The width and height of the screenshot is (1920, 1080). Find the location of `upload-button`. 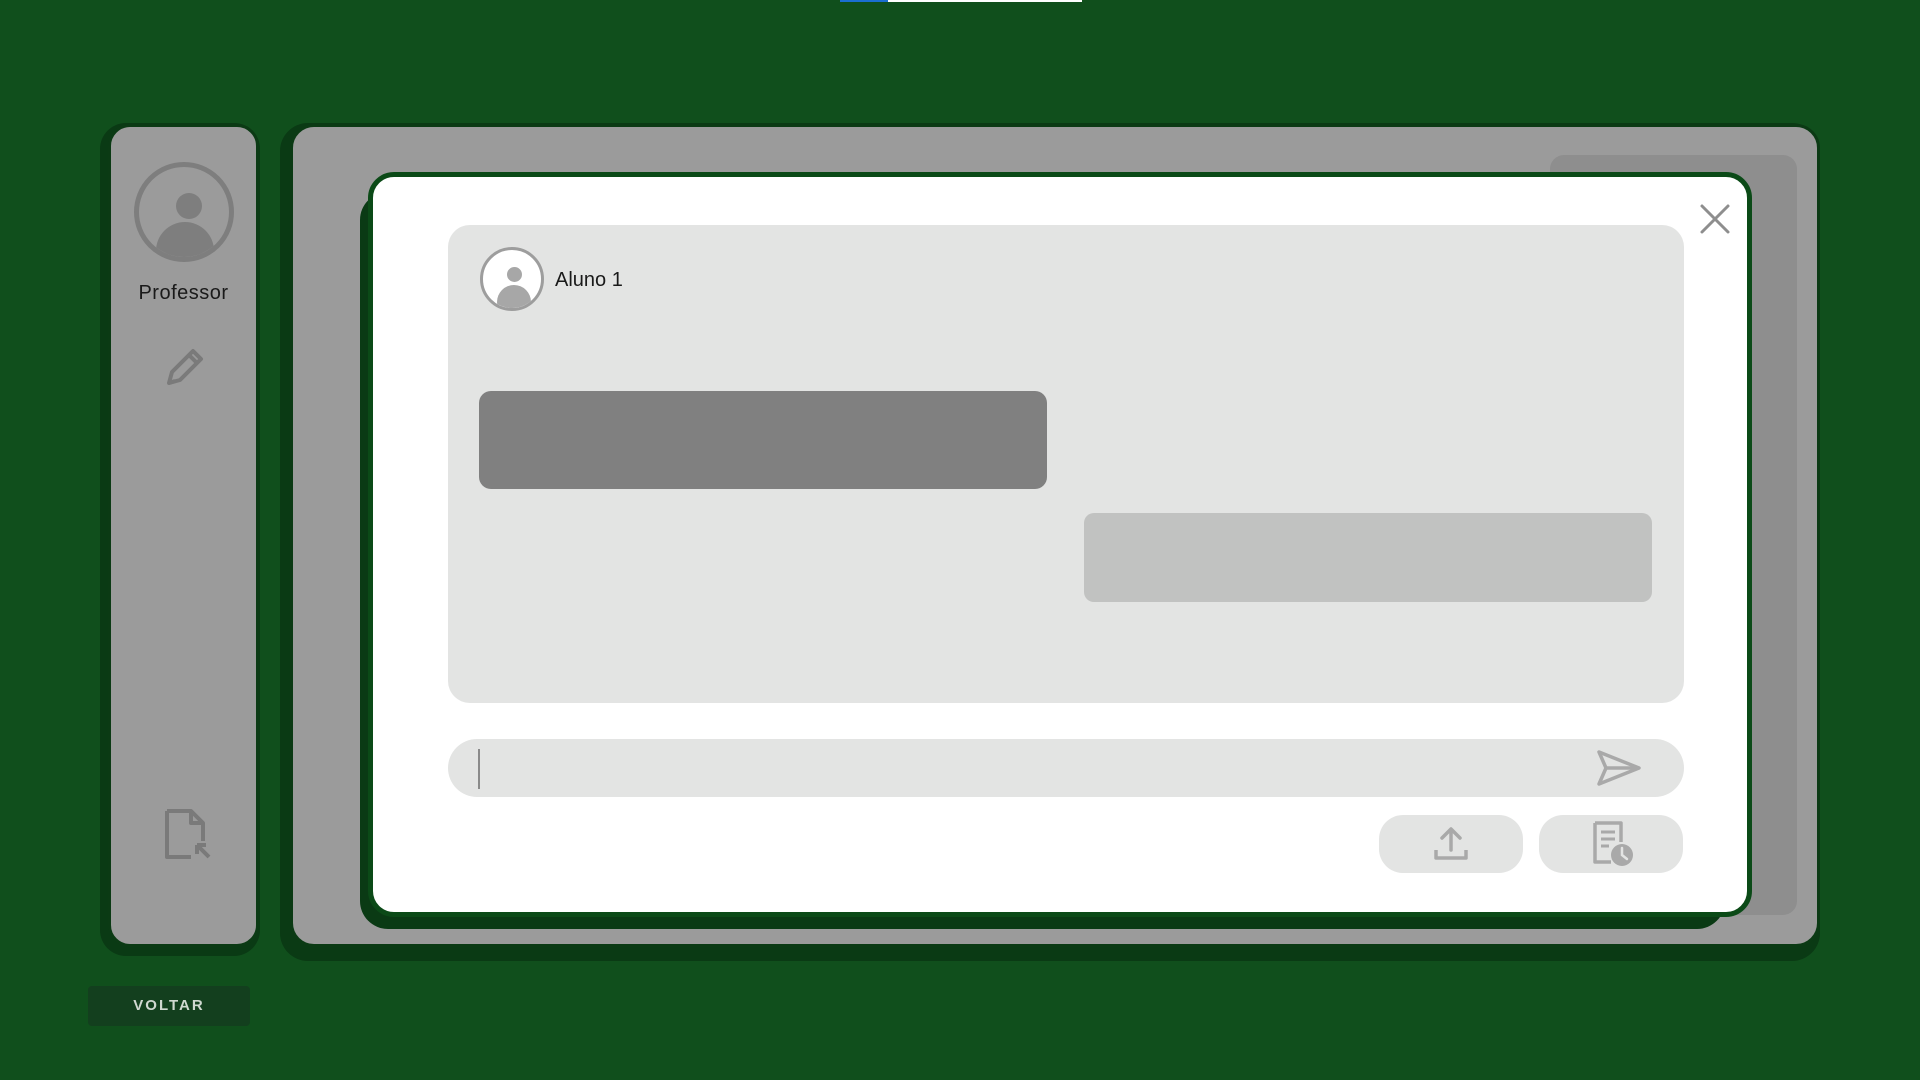

upload-button is located at coordinates (1451, 844).